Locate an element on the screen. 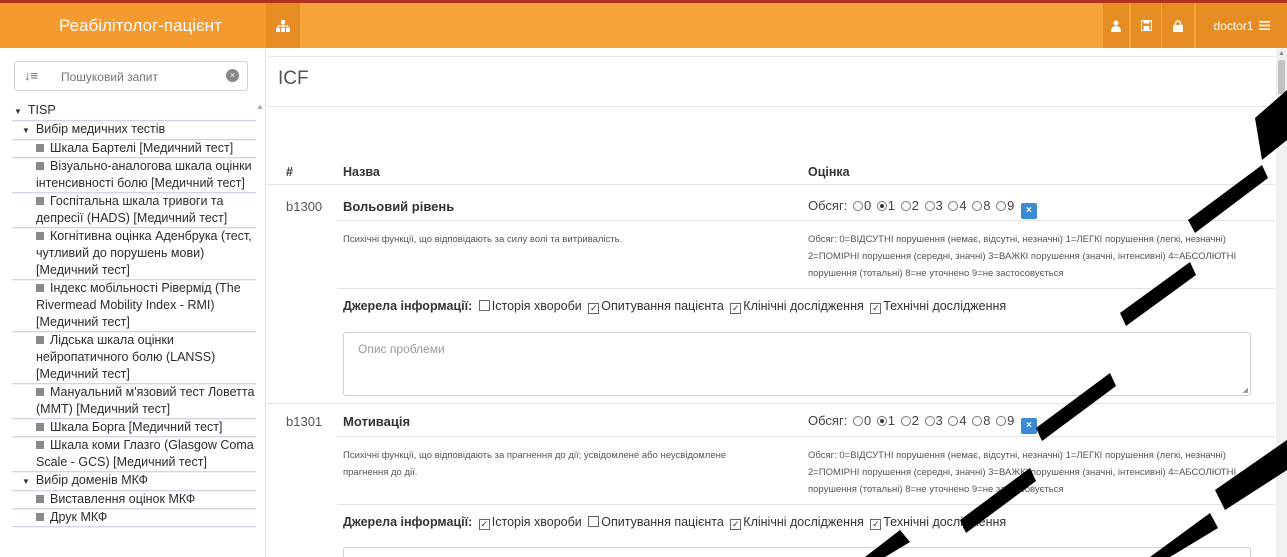 Image resolution: width=1287 pixels, height=557 pixels. sort-icon: ↓≡ is located at coordinates (31, 75).